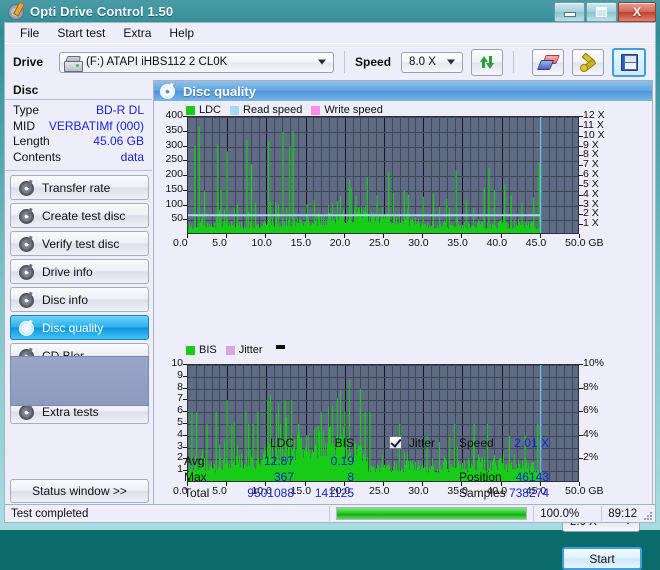 Image resolution: width=660 pixels, height=570 pixels. What do you see at coordinates (119, 110) in the screenshot?
I see `disc-type-value: BD-R DL` at bounding box center [119, 110].